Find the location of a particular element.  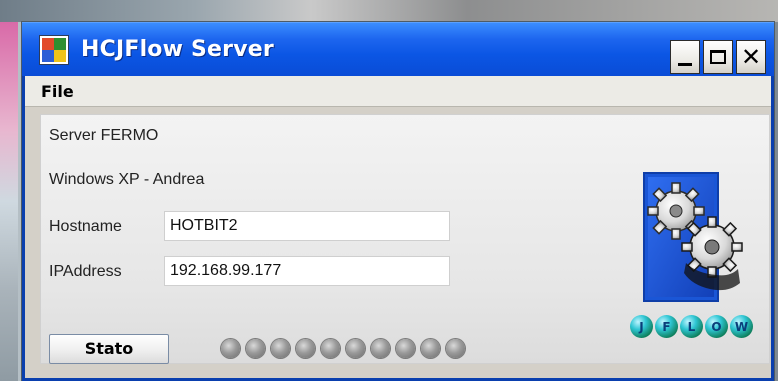

minimize-icon is located at coordinates (685, 64).